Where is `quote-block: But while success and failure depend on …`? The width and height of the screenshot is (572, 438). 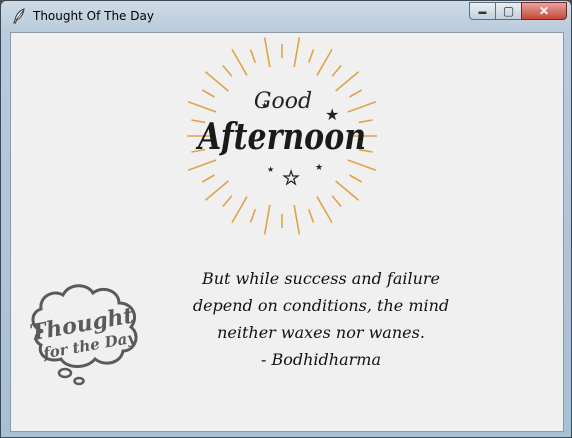 quote-block: But while success and failure depend on … is located at coordinates (321, 319).